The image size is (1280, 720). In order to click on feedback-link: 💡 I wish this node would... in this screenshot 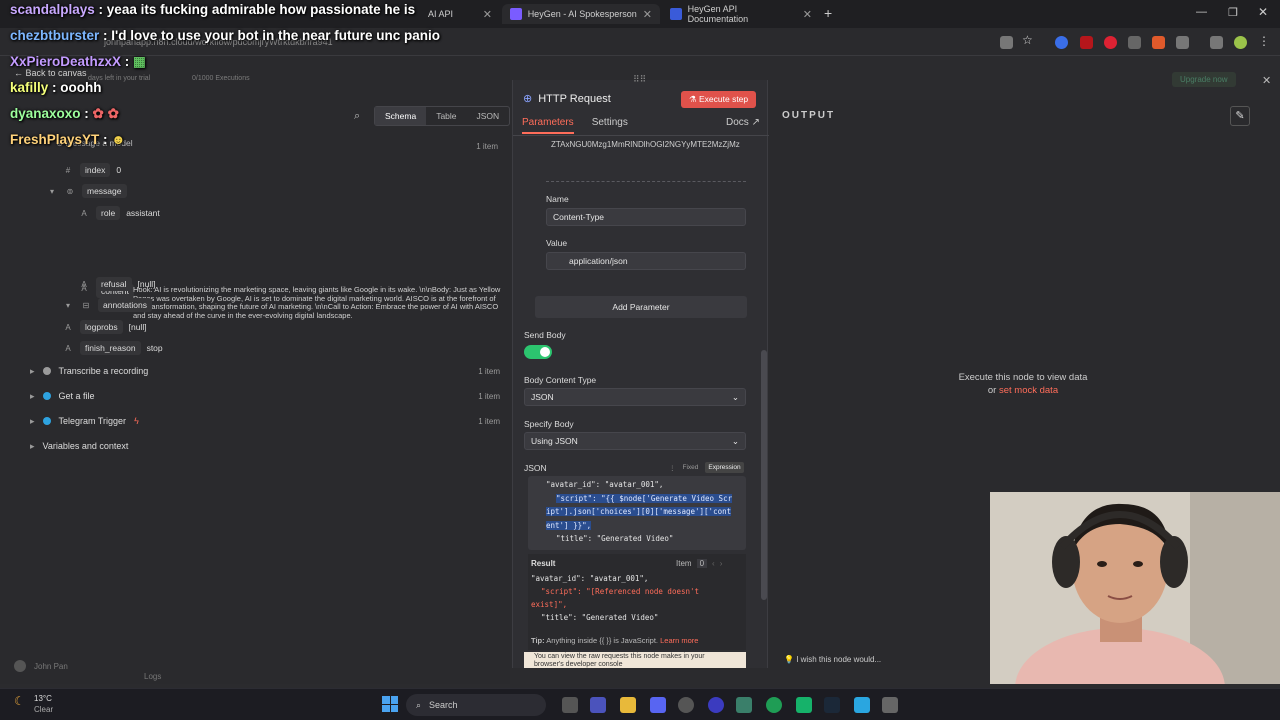, I will do `click(832, 659)`.